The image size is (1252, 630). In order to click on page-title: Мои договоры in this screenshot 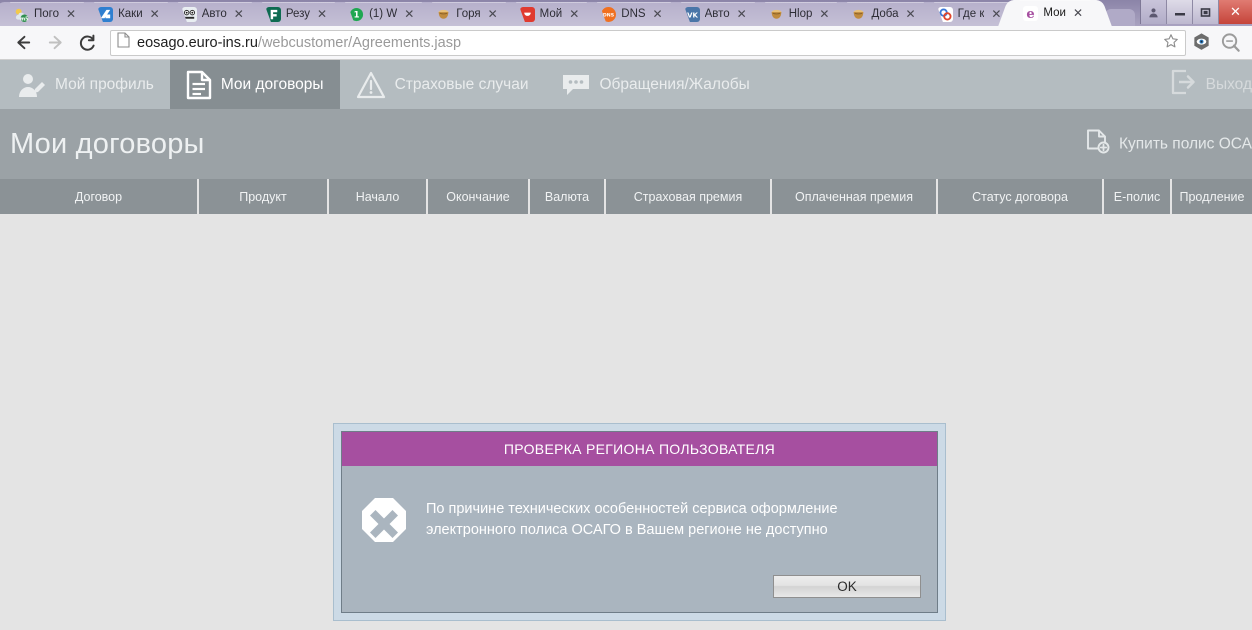, I will do `click(107, 143)`.